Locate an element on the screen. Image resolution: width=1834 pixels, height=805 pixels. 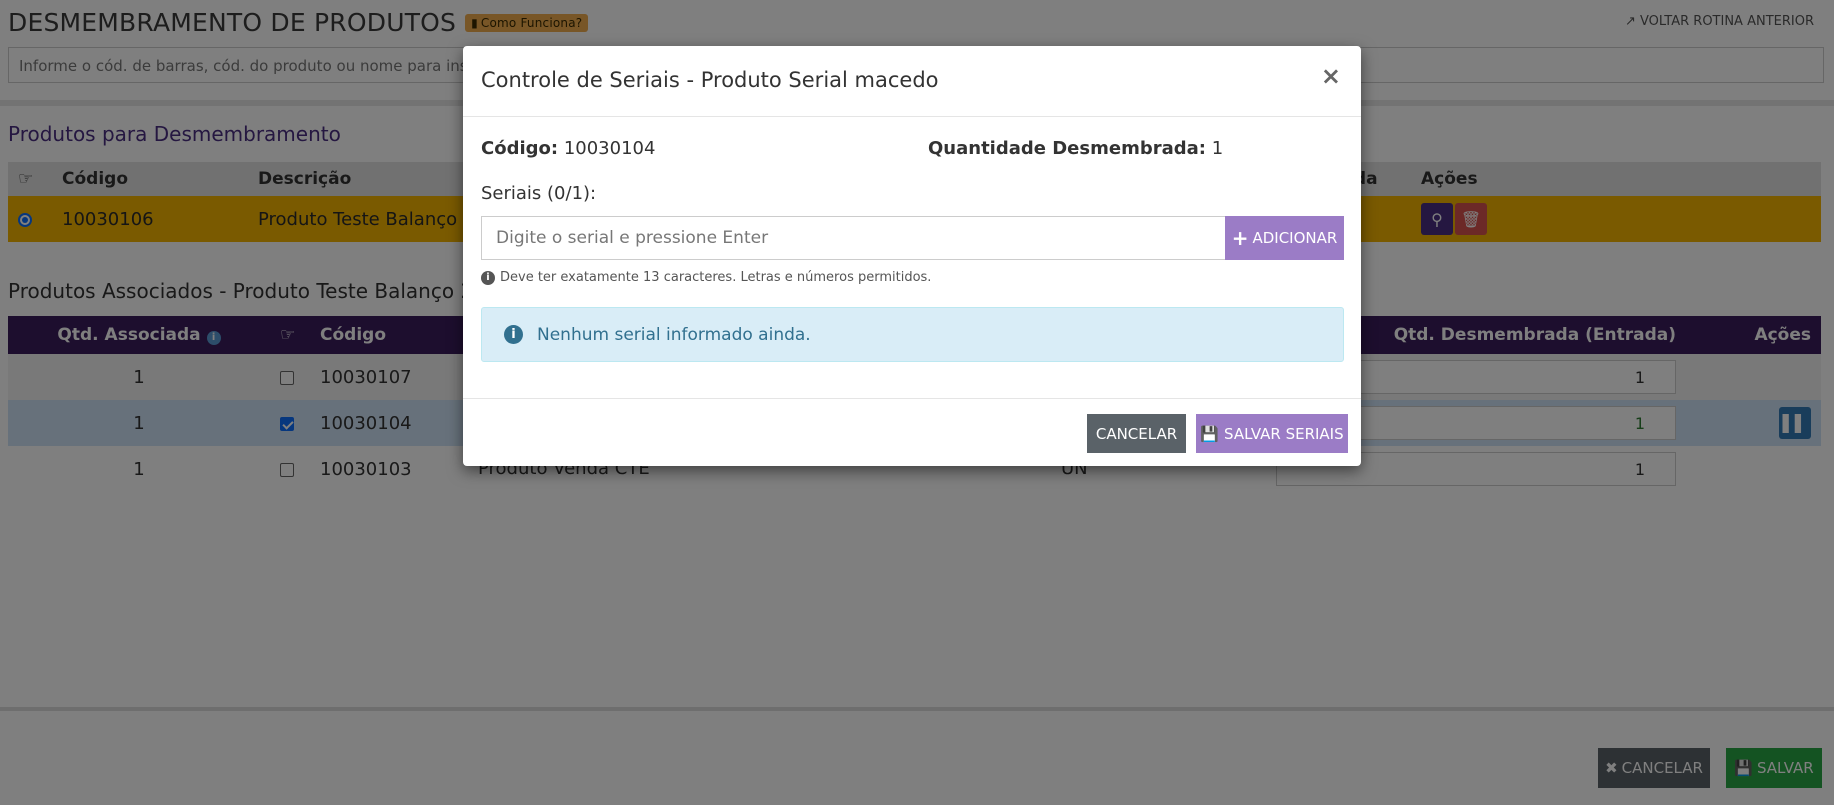
add-serial-button: + ADICIONAR is located at coordinates (1284, 238).